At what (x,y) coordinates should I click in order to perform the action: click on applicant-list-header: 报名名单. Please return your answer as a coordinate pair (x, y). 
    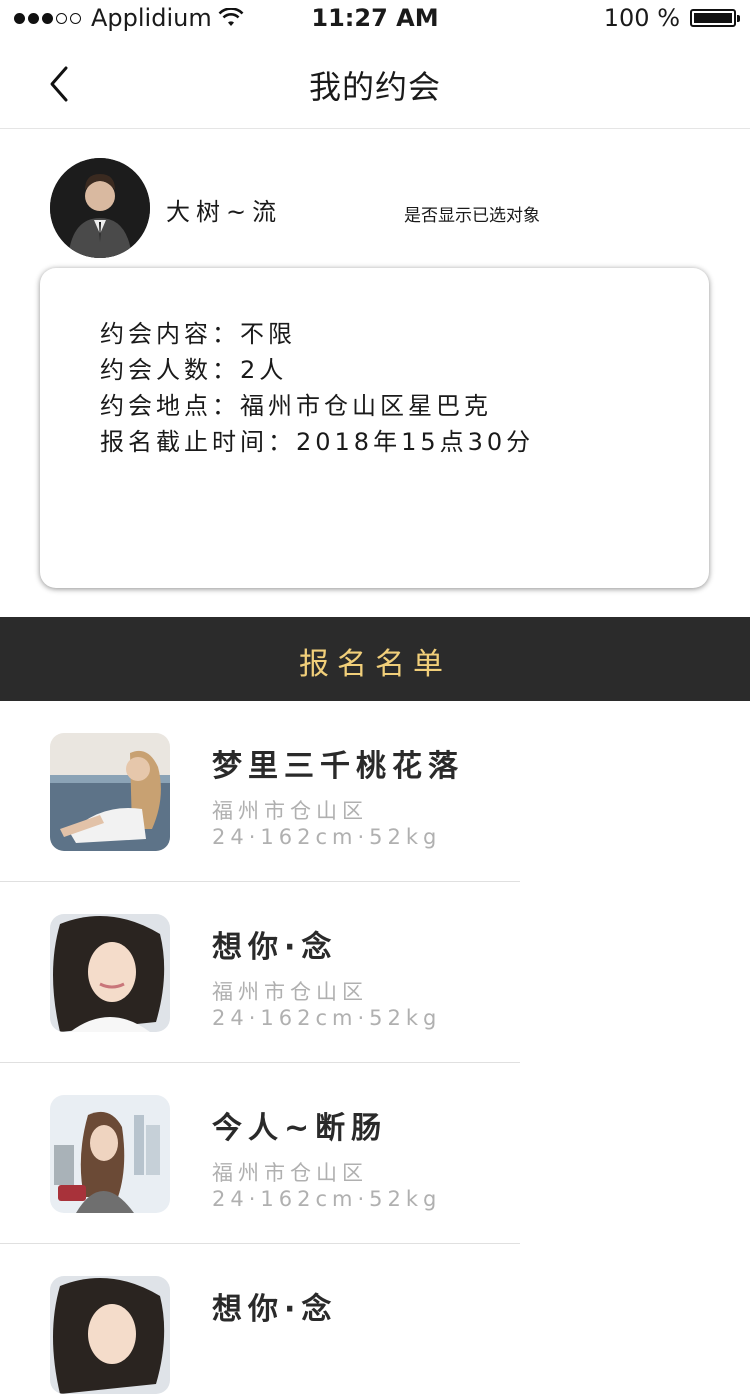
    Looking at the image, I should click on (375, 659).